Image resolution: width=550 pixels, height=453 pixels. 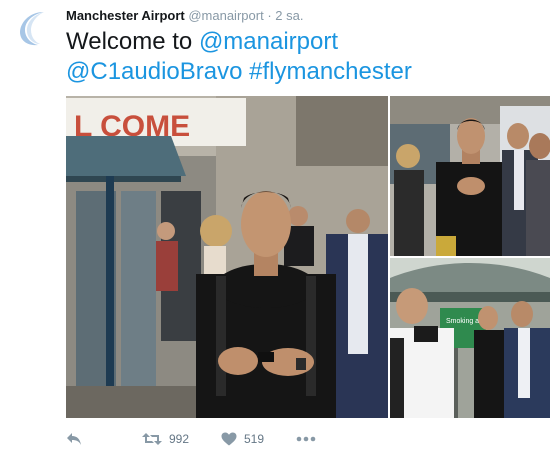 I want to click on tweet-actions: 992 519, so click(x=301, y=439).